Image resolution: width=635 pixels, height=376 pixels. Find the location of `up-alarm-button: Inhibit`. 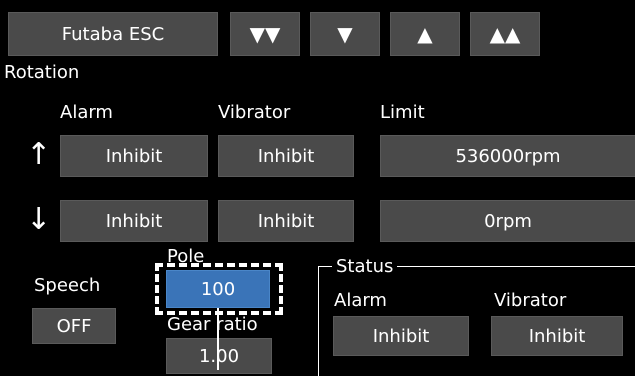

up-alarm-button: Inhibit is located at coordinates (134, 156).